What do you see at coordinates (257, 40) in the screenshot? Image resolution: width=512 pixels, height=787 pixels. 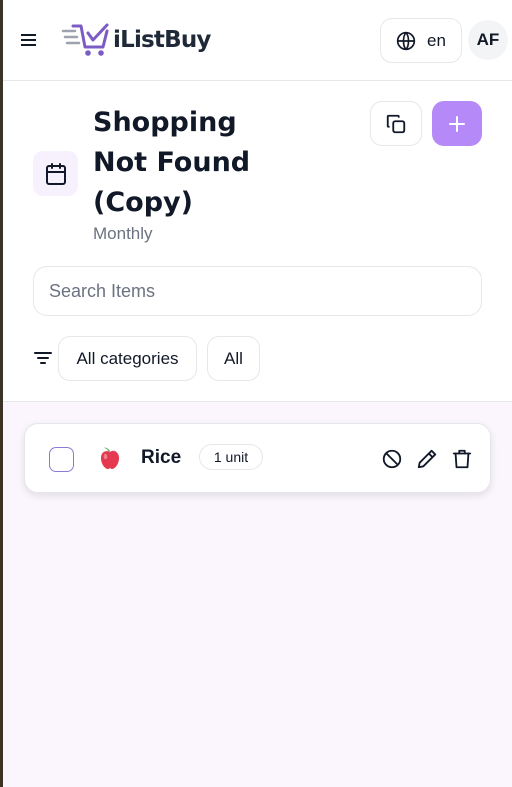 I see `app-header: iListBuy en AF` at bounding box center [257, 40].